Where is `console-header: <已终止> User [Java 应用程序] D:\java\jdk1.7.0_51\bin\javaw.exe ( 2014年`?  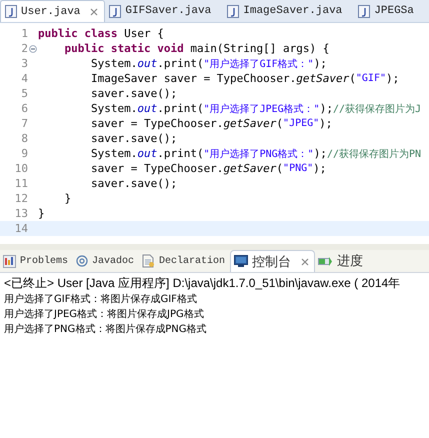
console-header: <已终止> User [Java 应用程序] D:\java\jdk1.7.0_51\bin\javaw.exe ( 2014年 is located at coordinates (203, 283).